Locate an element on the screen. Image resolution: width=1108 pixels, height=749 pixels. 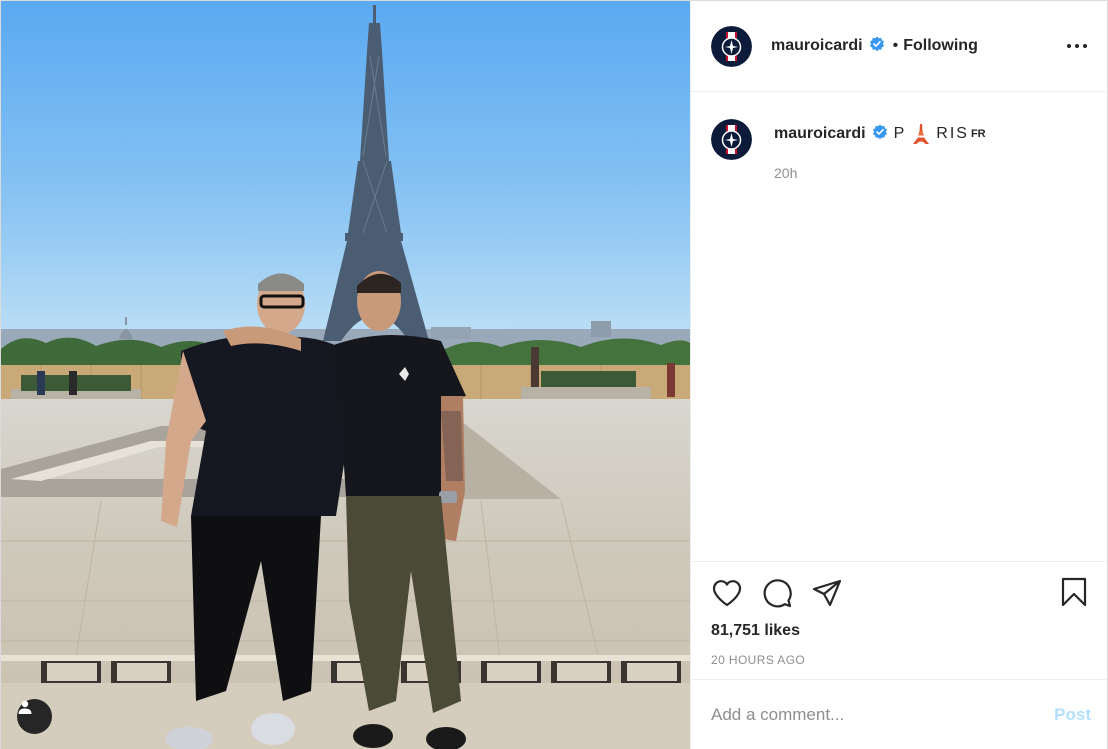
comment-input is located at coordinates (883, 715).